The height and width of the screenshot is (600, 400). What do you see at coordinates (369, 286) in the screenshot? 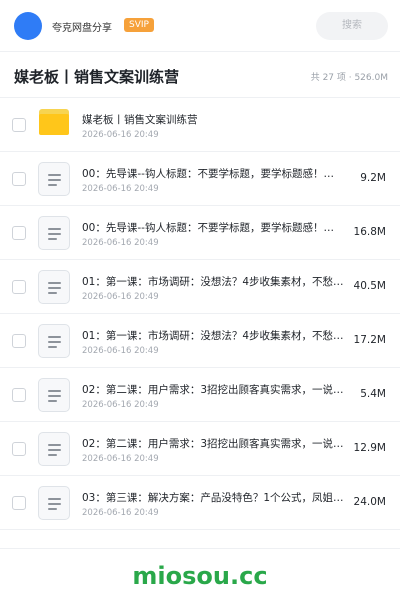
I see `file-size: 40.5M` at bounding box center [369, 286].